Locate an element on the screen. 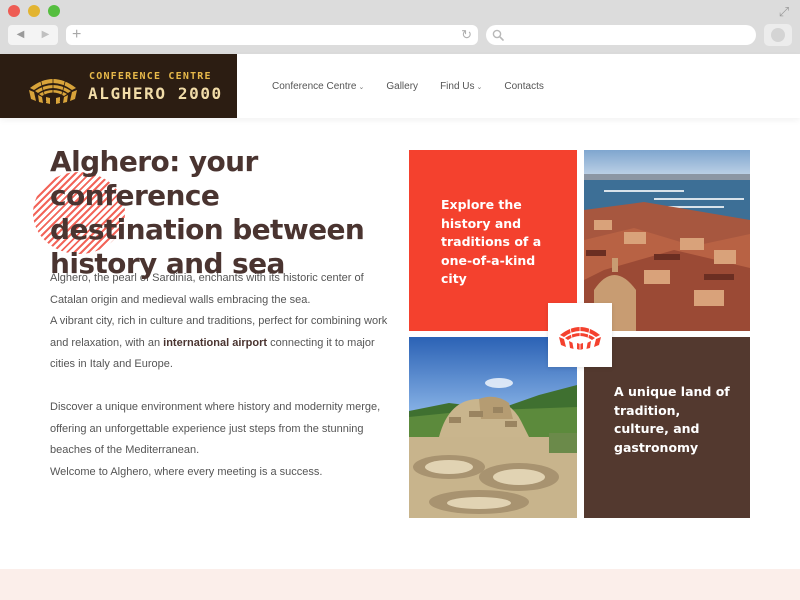 Image resolution: width=800 pixels, height=600 pixels. nav-item-label: Find Us is located at coordinates (457, 86).